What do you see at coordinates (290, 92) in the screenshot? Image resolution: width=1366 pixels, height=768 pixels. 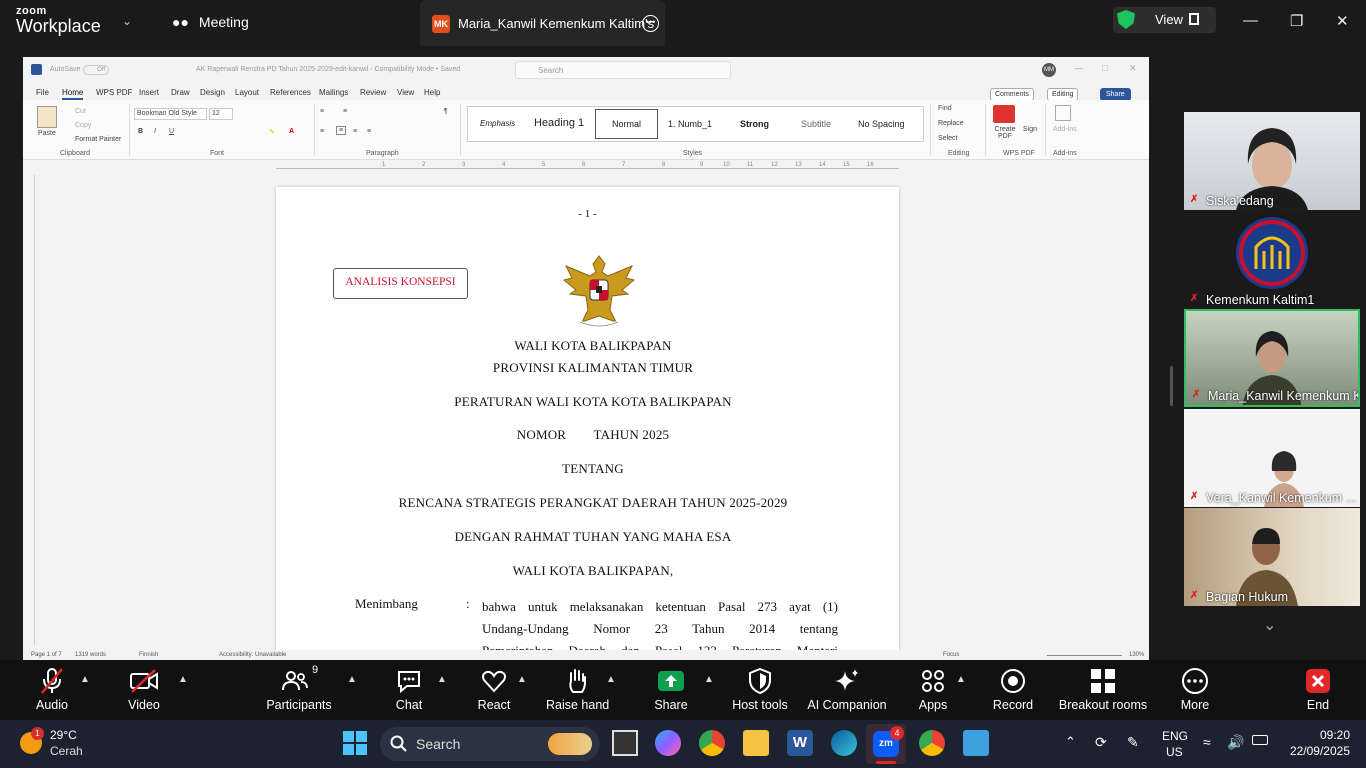 I see `menu-references: References` at bounding box center [290, 92].